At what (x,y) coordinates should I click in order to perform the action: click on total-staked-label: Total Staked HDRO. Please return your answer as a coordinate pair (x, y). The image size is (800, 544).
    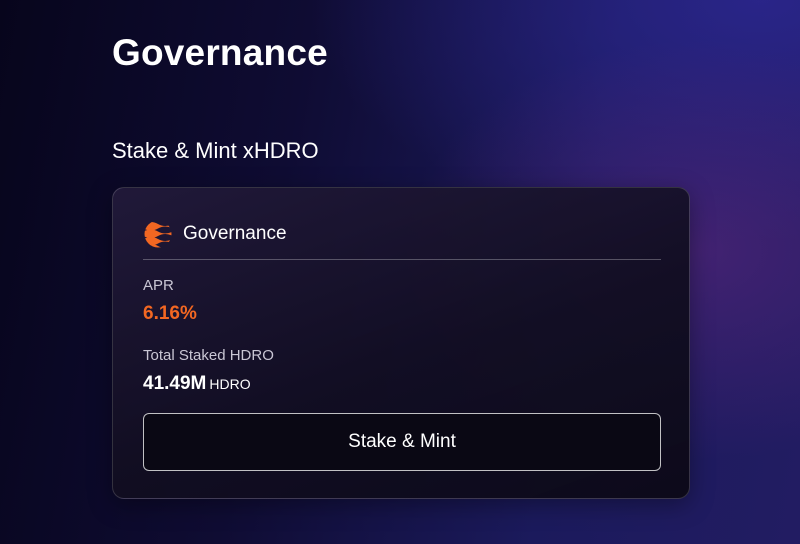
    Looking at the image, I should click on (208, 355).